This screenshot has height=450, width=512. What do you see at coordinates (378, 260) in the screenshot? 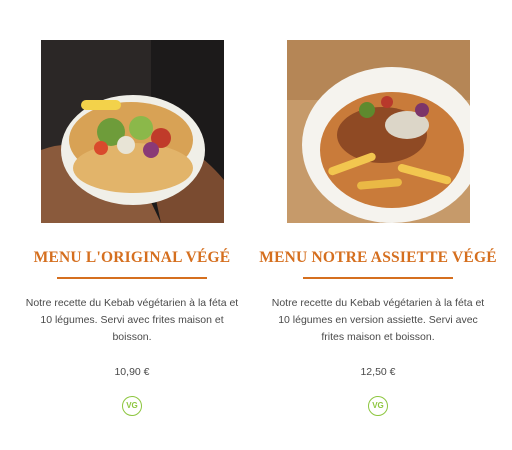
I see `product-title: MENU NOTRE ASSIETTE VÉGÉ` at bounding box center [378, 260].